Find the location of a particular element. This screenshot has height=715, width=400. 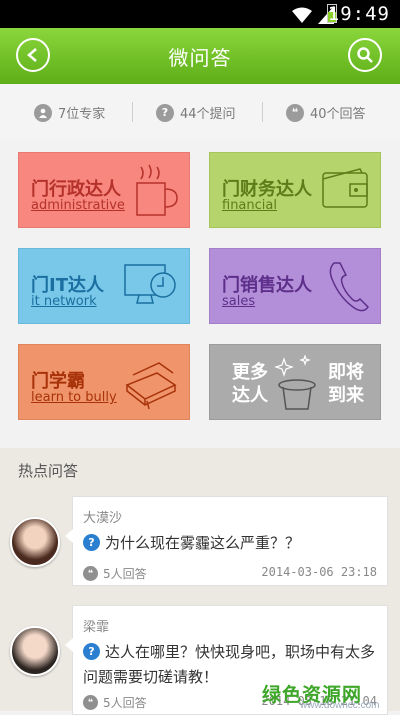

tile-subtitle: learn to bully is located at coordinates (74, 397).